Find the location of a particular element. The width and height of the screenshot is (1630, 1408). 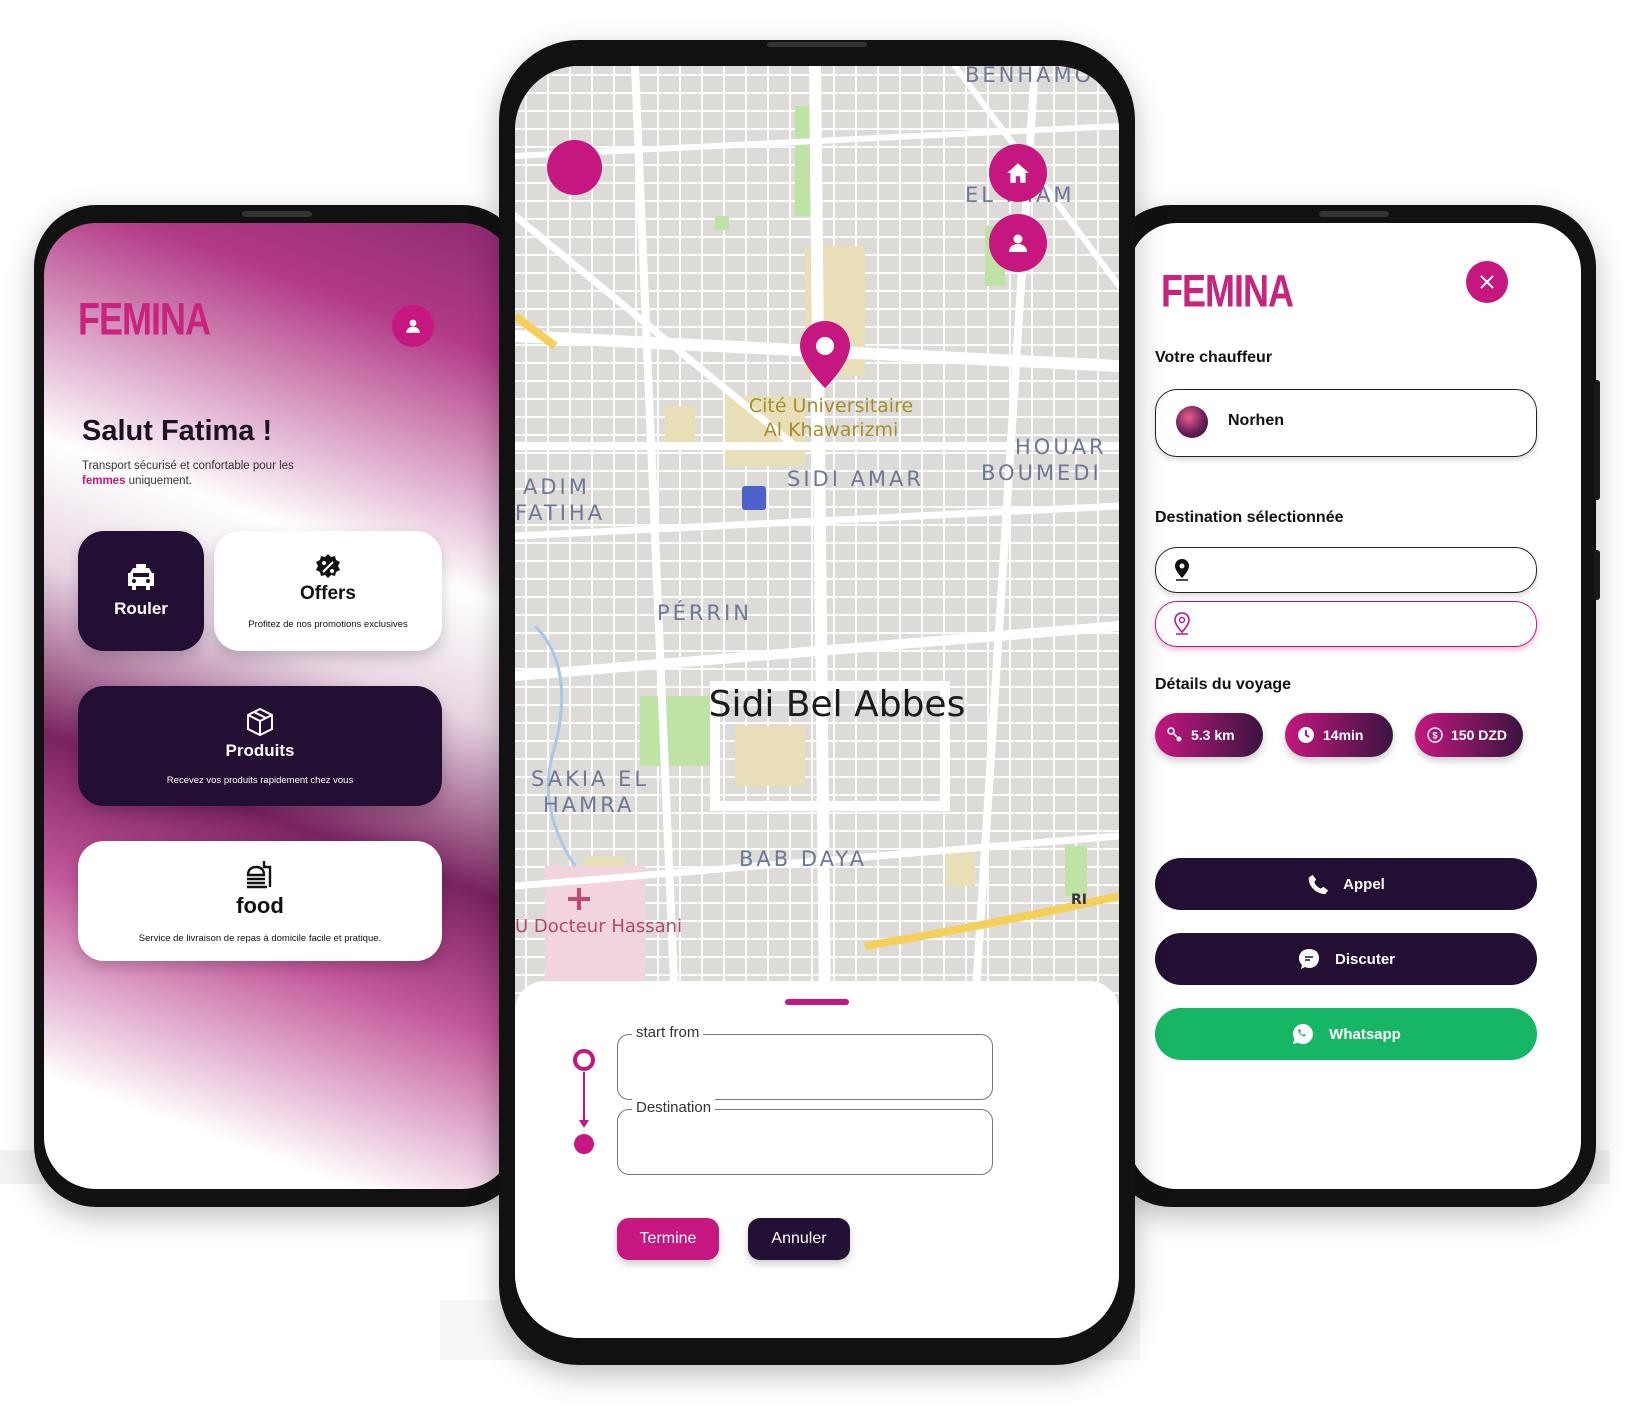

svg-text: BOUMEDI is located at coordinates (1041, 473).